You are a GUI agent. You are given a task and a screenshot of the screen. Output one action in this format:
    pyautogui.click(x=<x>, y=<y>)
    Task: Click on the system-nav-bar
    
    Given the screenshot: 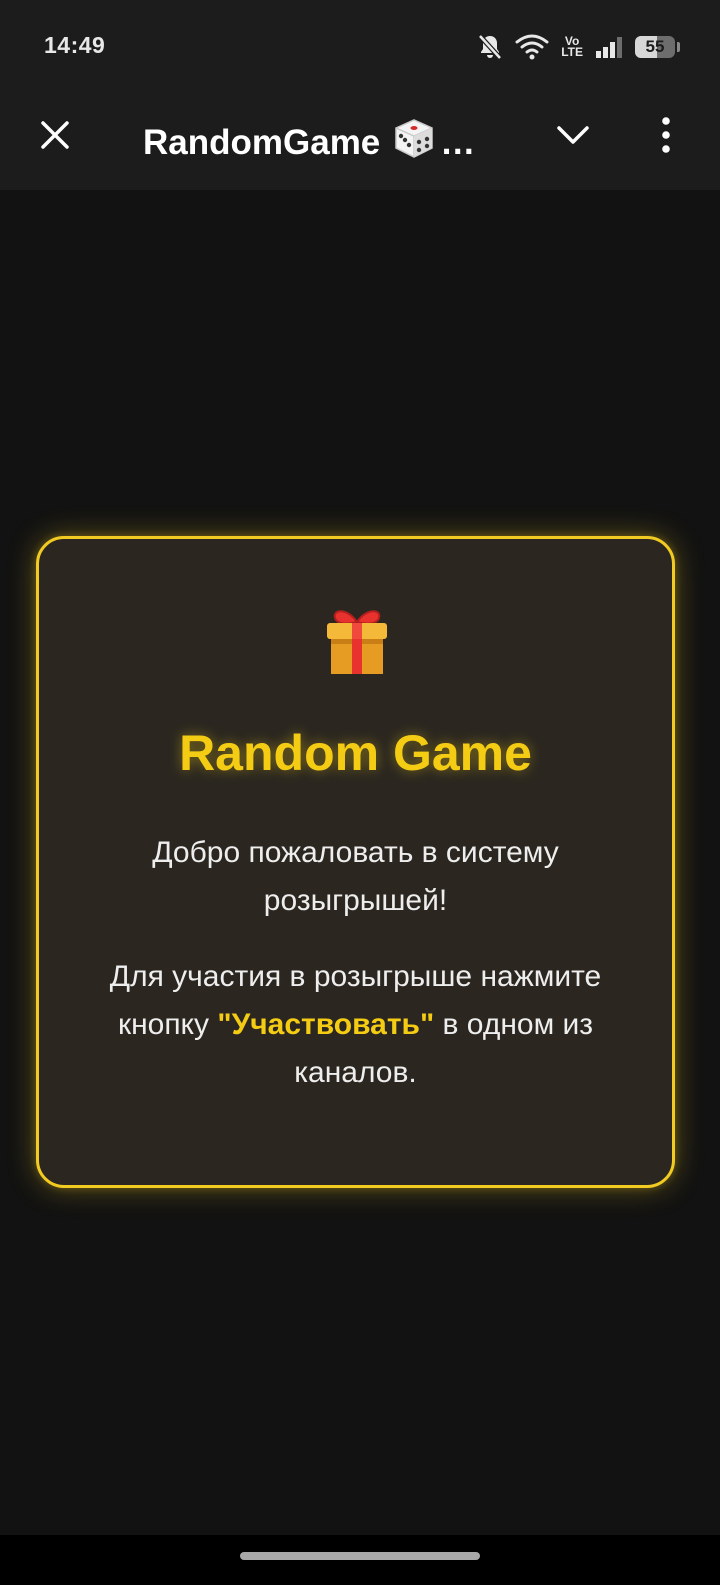 What is the action you would take?
    pyautogui.click(x=360, y=1560)
    